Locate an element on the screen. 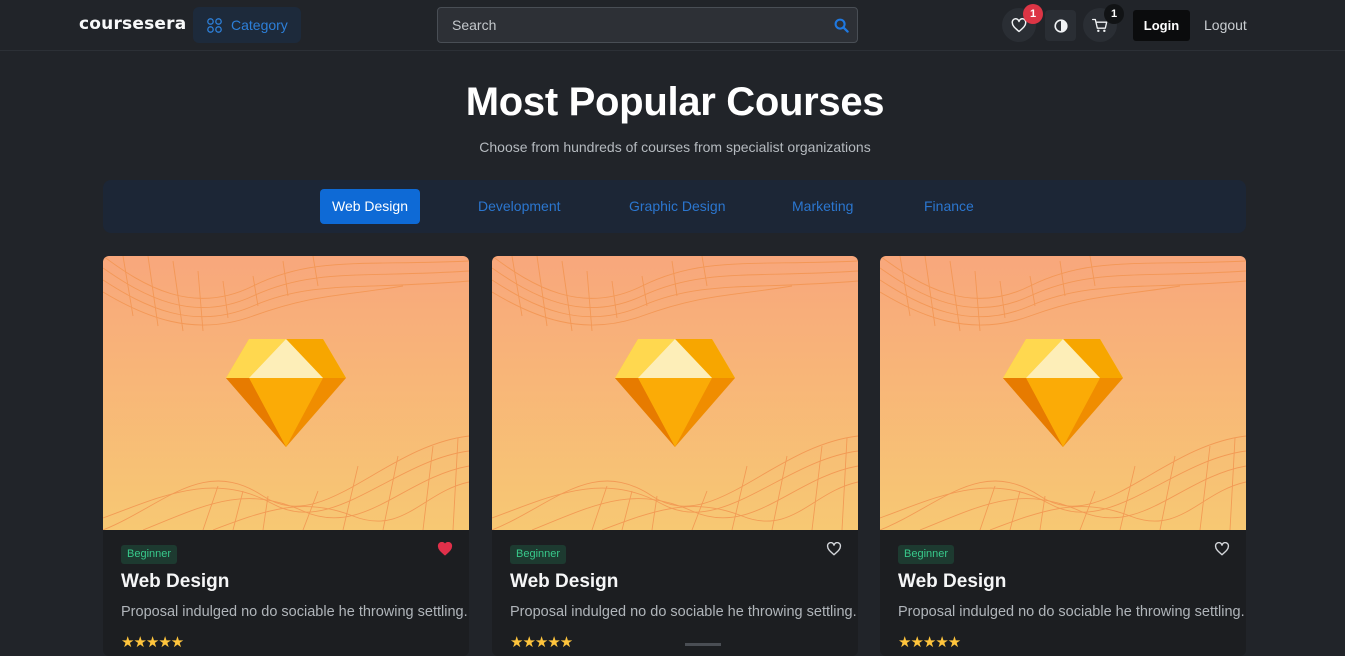 The image size is (1345, 656). cart-button: 1 is located at coordinates (1103, 23).